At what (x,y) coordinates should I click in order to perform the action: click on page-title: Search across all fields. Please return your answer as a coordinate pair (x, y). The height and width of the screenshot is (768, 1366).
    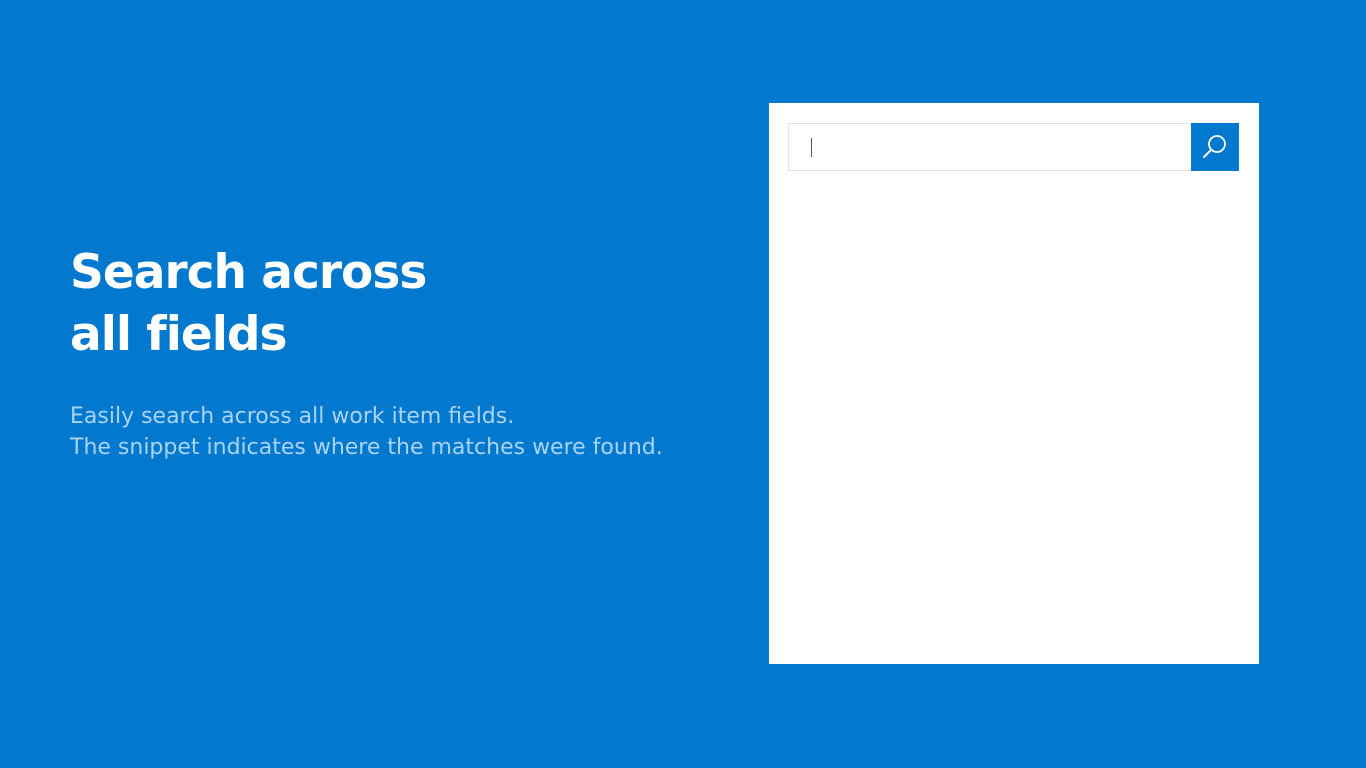
    Looking at the image, I should click on (248, 304).